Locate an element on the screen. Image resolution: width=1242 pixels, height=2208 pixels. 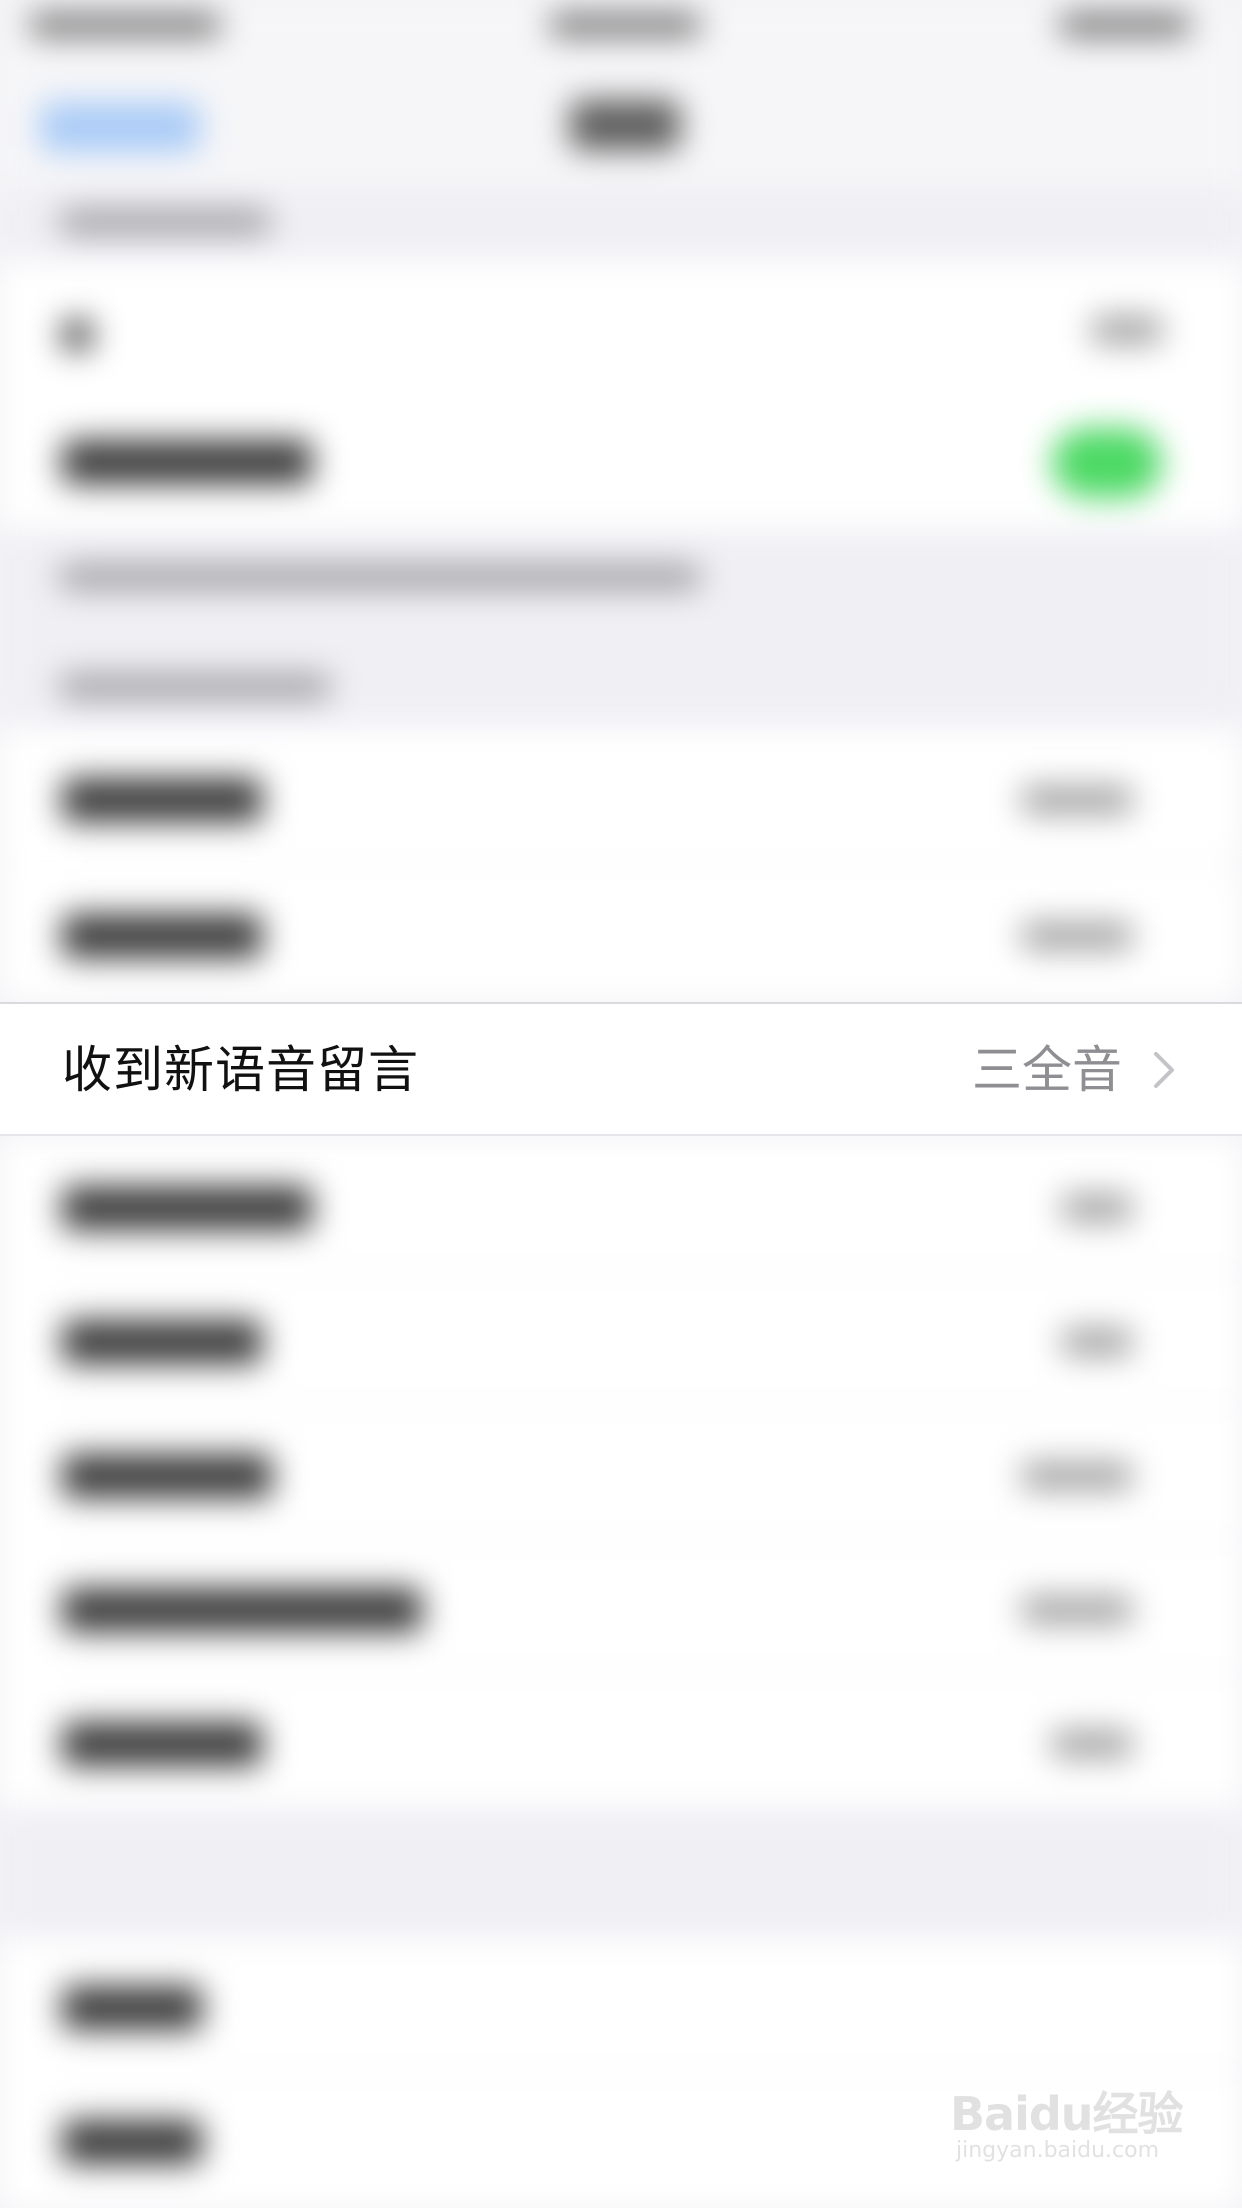
new-voicemail-label: 收到新语音留言 is located at coordinates (240, 1070).